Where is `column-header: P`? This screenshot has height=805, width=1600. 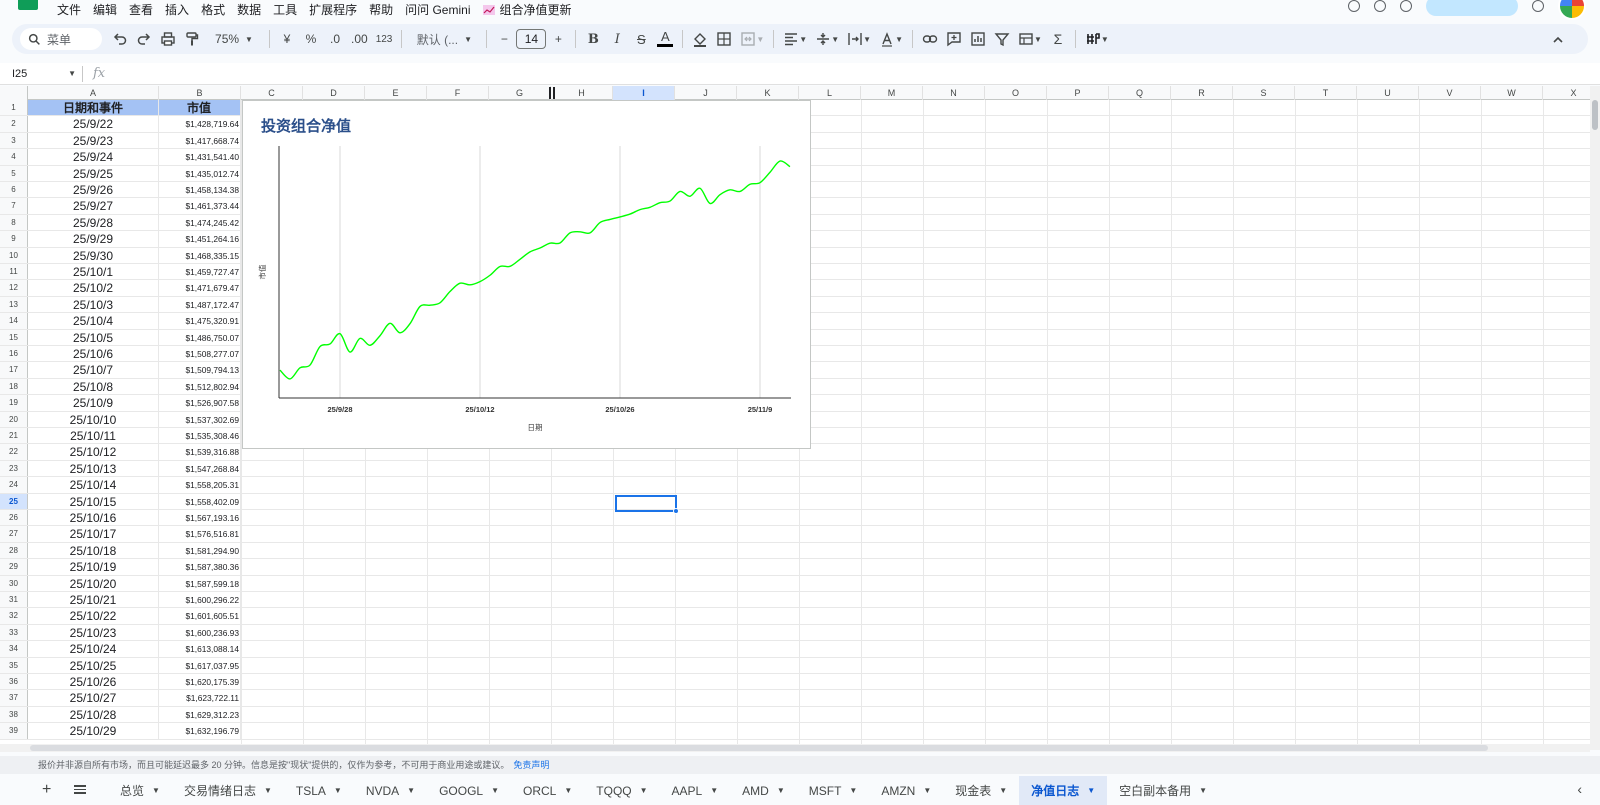 column-header: P is located at coordinates (1078, 93).